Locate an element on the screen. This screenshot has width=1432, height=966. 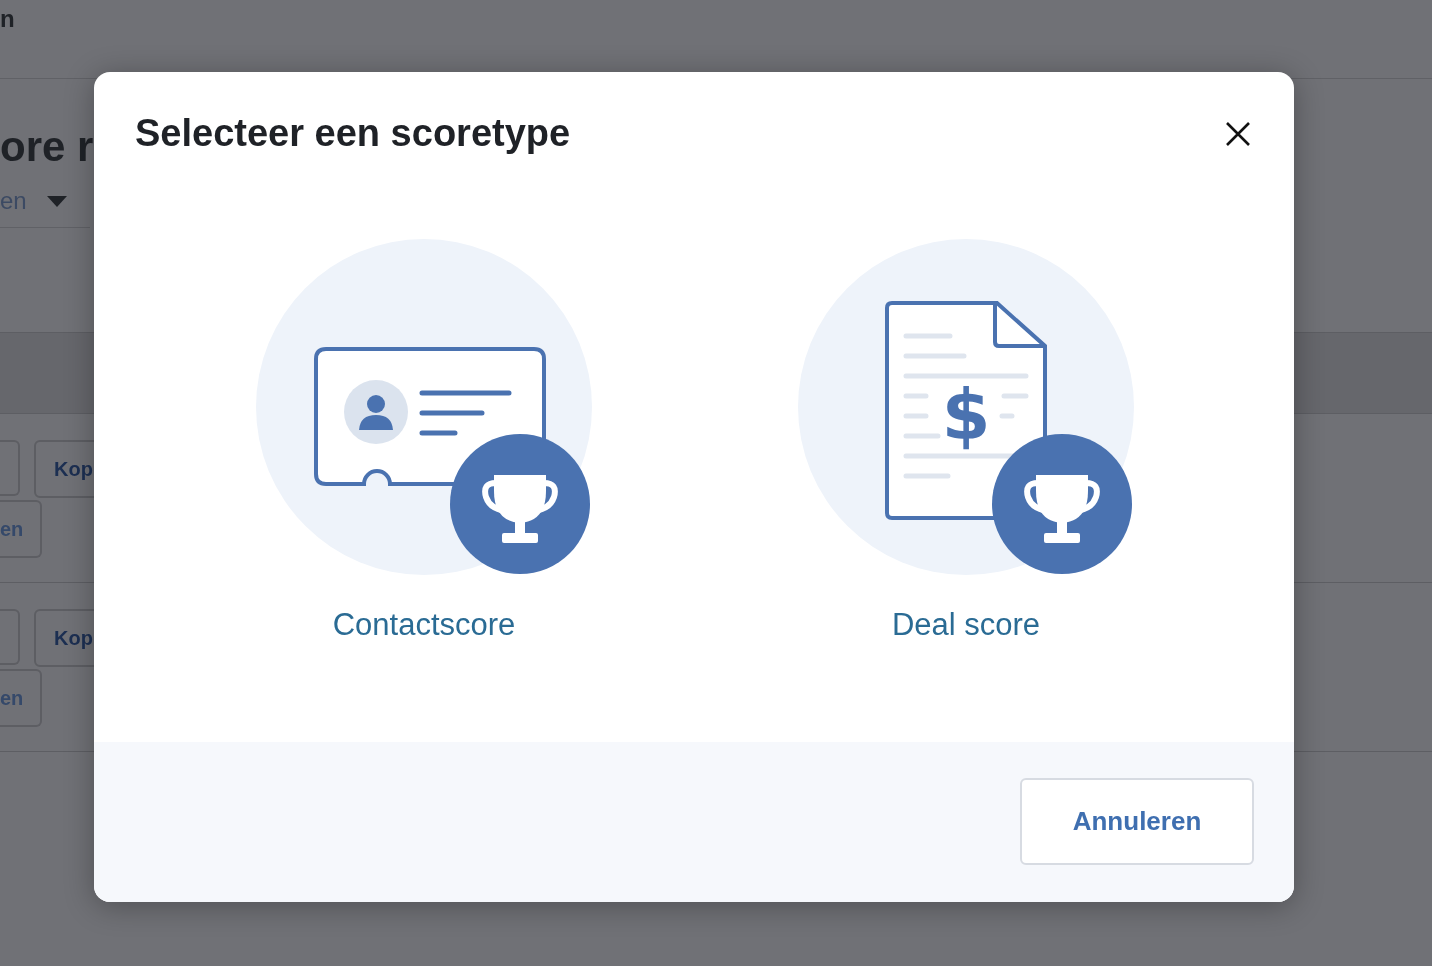
close-button is located at coordinates (1238, 133).